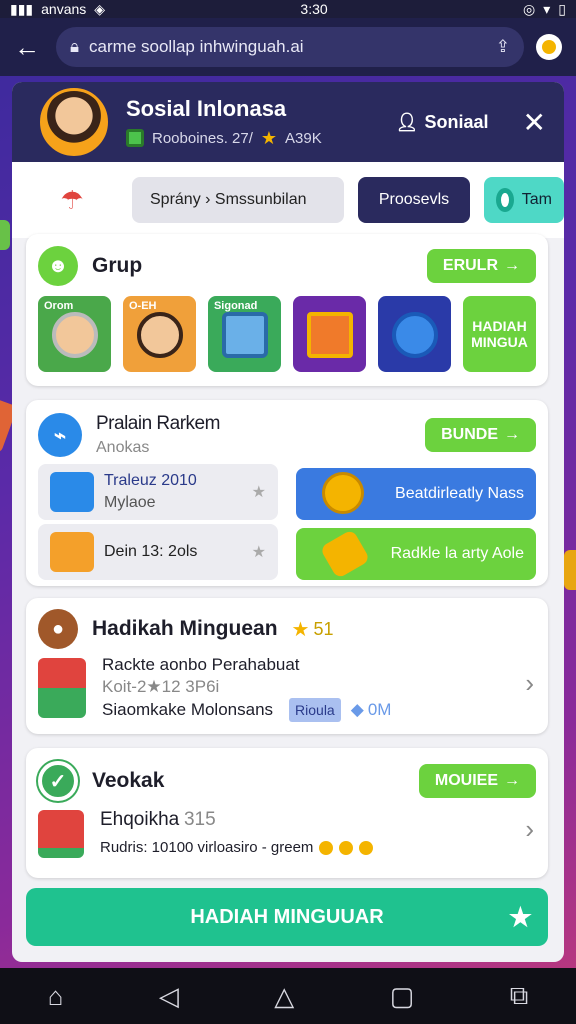 This screenshot has height=1024, width=576. Describe the element at coordinates (287, 917) in the screenshot. I see `weekly-prize-button: HADIAH MINGUUAR ★` at that location.